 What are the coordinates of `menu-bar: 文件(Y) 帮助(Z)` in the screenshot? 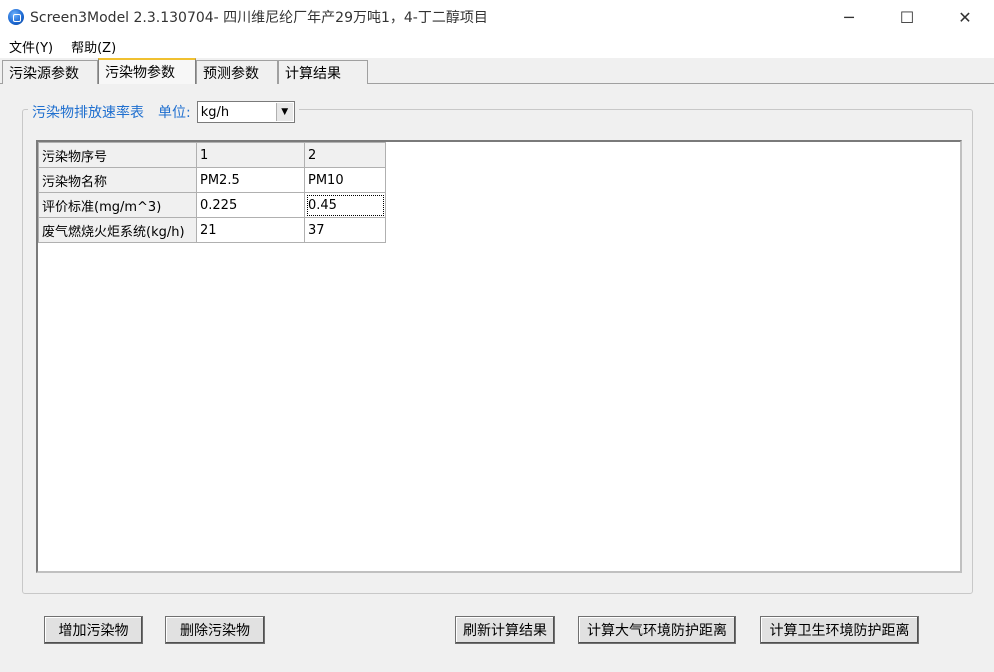 It's located at (497, 46).